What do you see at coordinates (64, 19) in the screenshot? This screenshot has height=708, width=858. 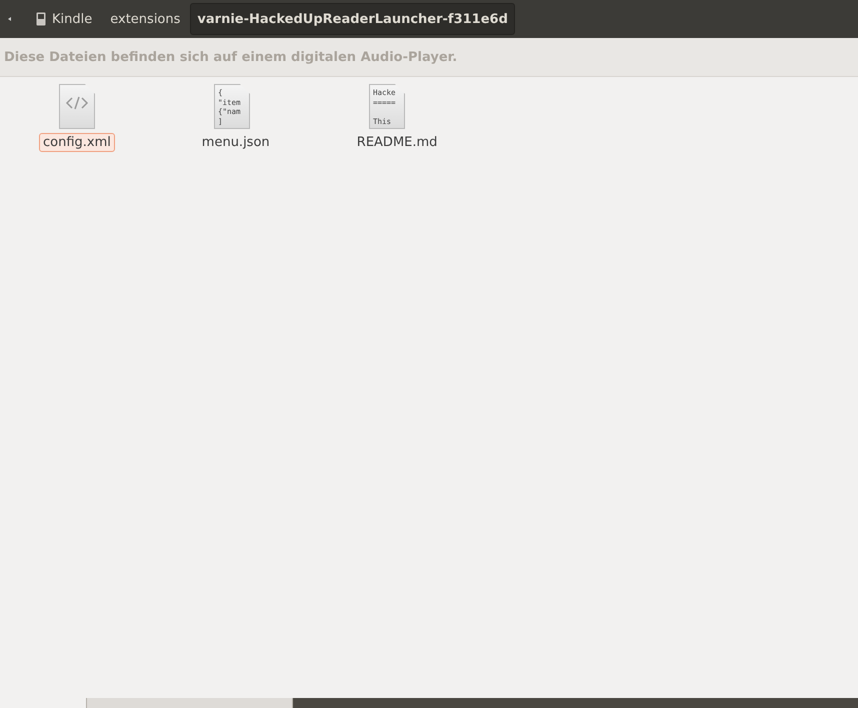 I see `path-crumb: Kindle` at bounding box center [64, 19].